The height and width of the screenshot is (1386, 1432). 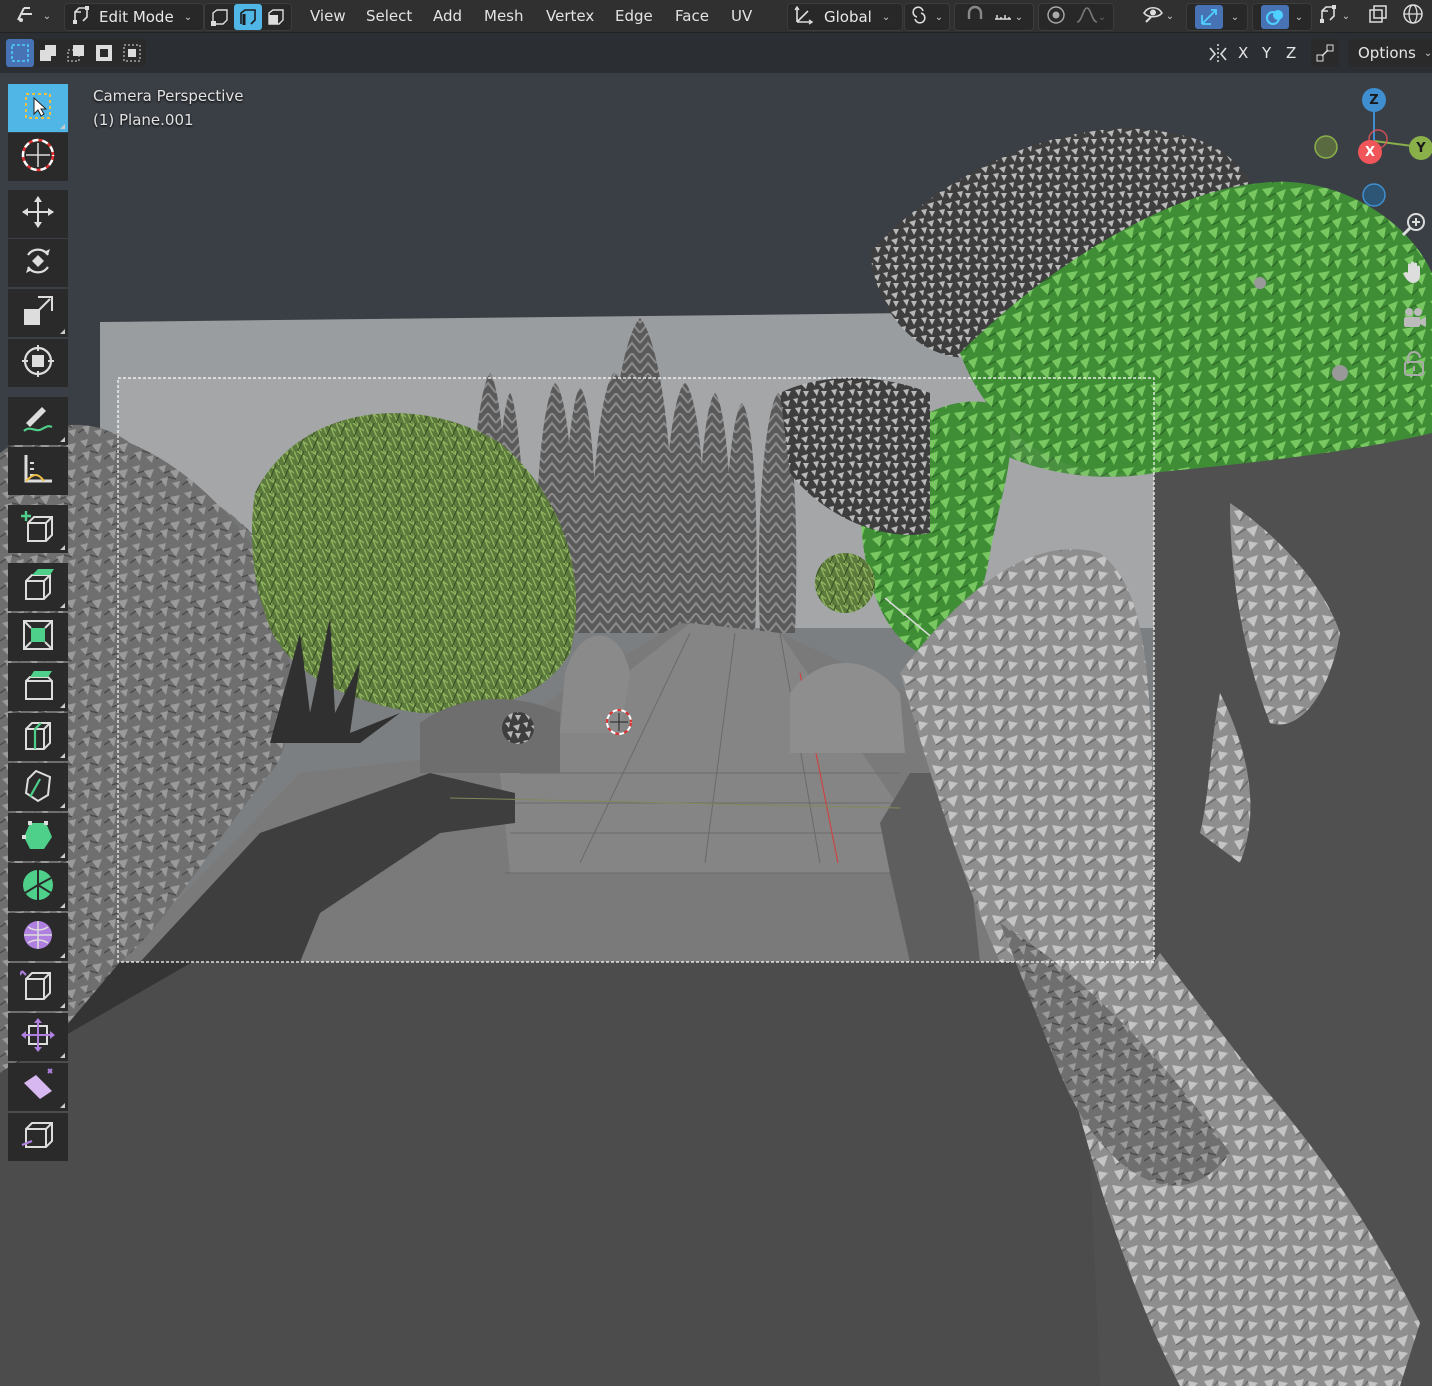 I want to click on xray-toggle, so click(x=1378, y=16).